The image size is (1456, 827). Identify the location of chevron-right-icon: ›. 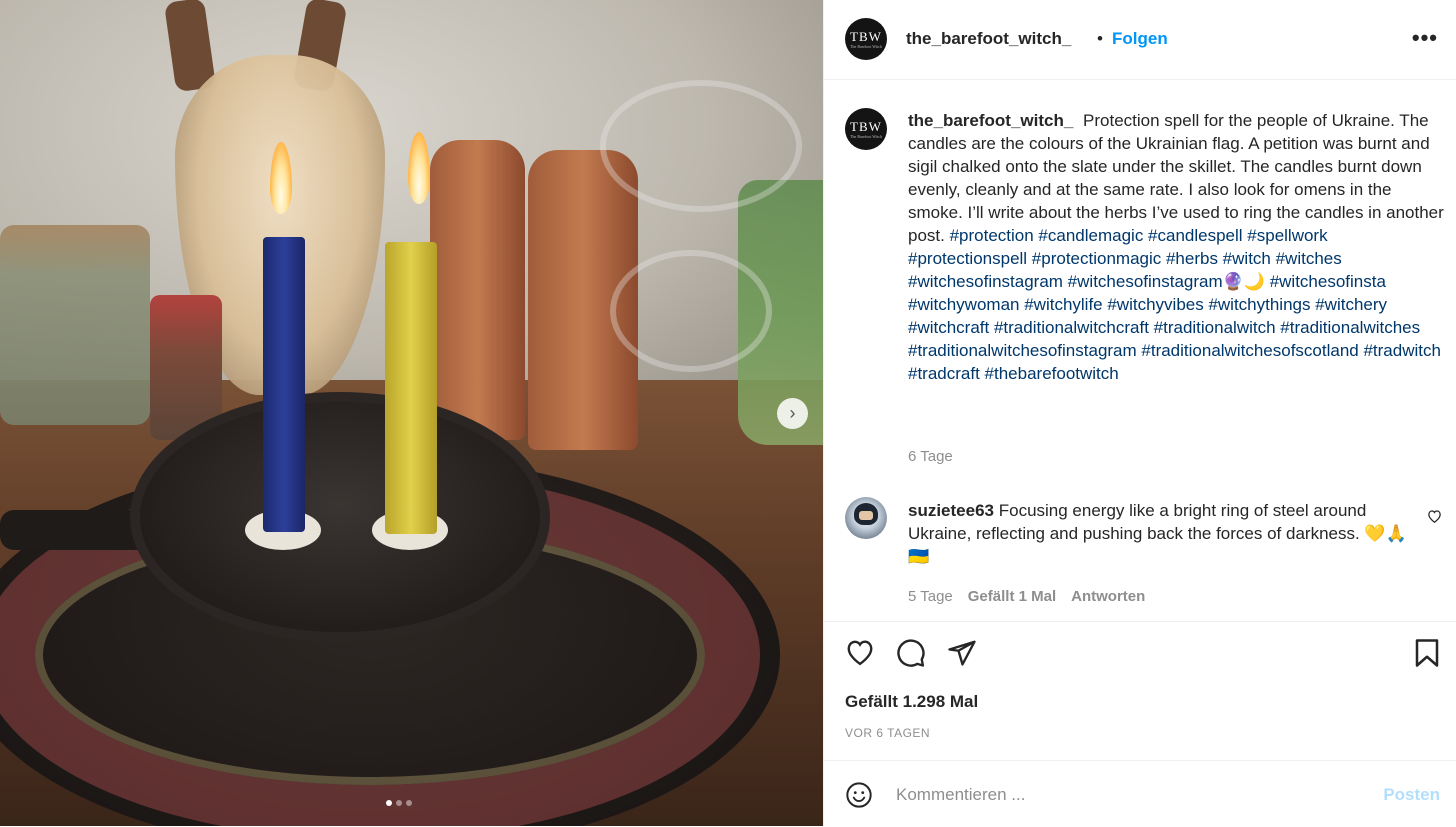
(792, 413).